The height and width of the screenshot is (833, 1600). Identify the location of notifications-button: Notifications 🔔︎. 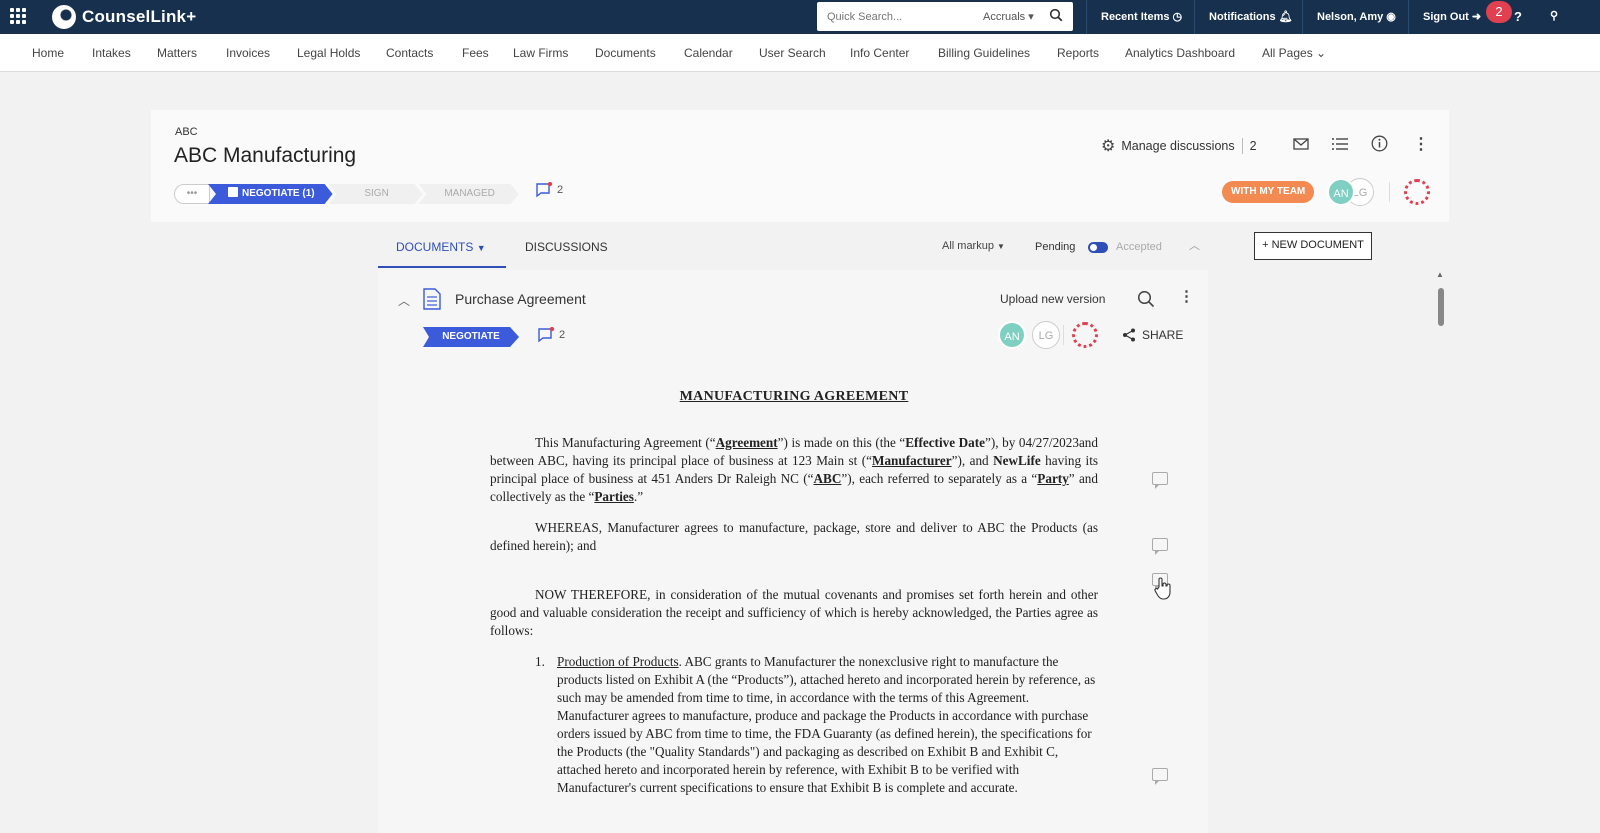
(1251, 16).